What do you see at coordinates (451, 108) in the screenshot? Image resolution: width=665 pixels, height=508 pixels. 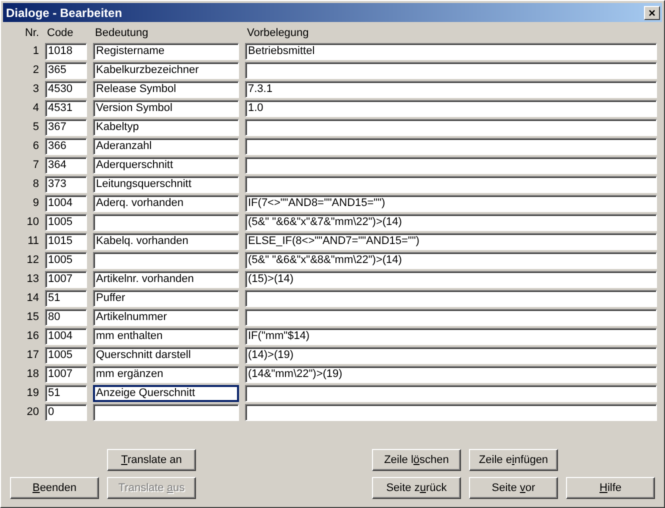 I see `default-value-field: 1.0` at bounding box center [451, 108].